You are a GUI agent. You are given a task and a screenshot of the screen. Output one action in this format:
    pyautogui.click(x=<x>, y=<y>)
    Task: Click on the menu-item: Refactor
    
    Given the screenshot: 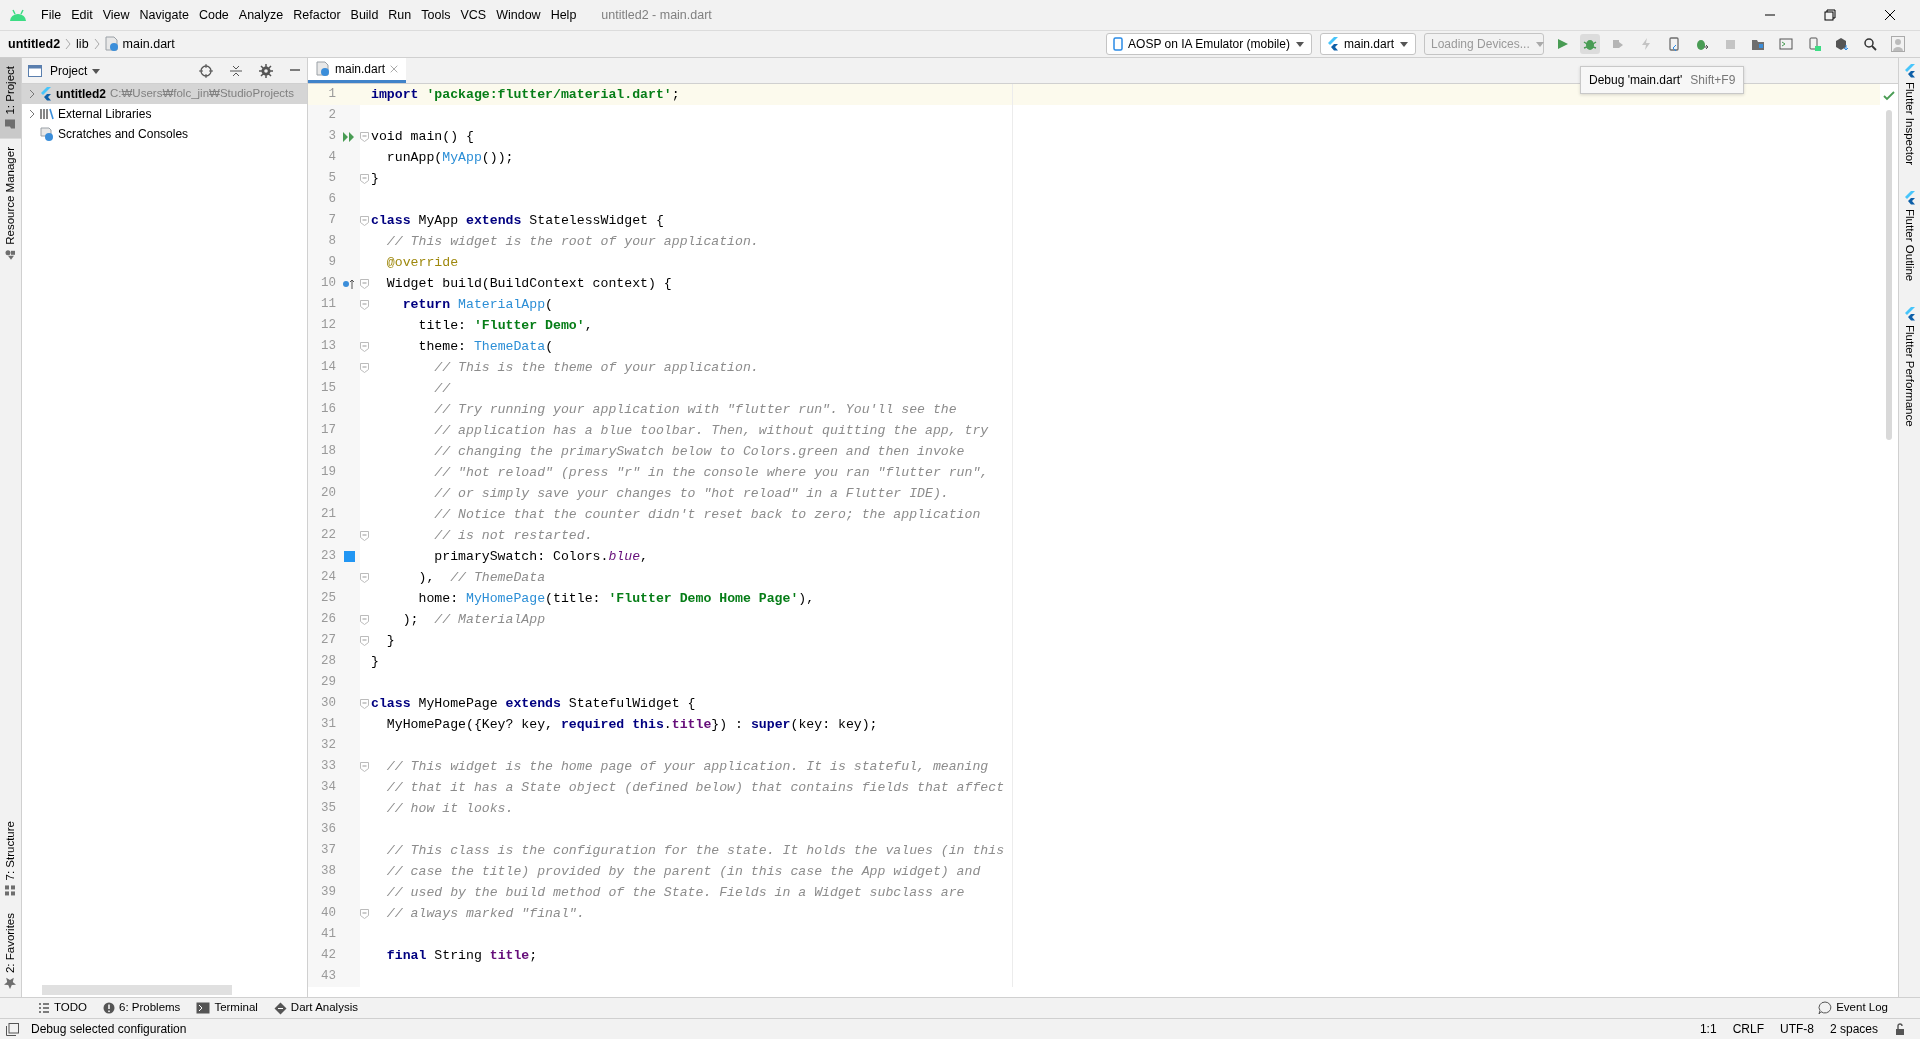 What is the action you would take?
    pyautogui.click(x=317, y=15)
    